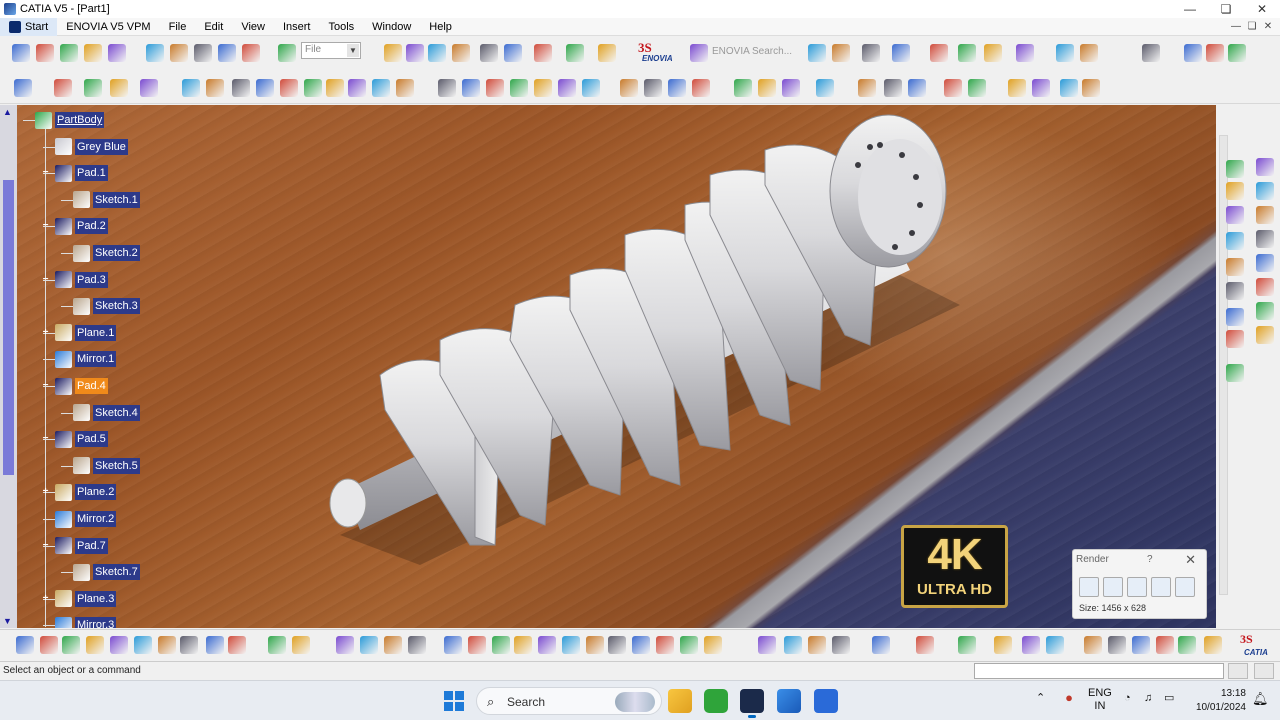 Image resolution: width=1280 pixels, height=720 pixels. I want to click on tree-node-sketch-1: Sketch.1, so click(106, 200).